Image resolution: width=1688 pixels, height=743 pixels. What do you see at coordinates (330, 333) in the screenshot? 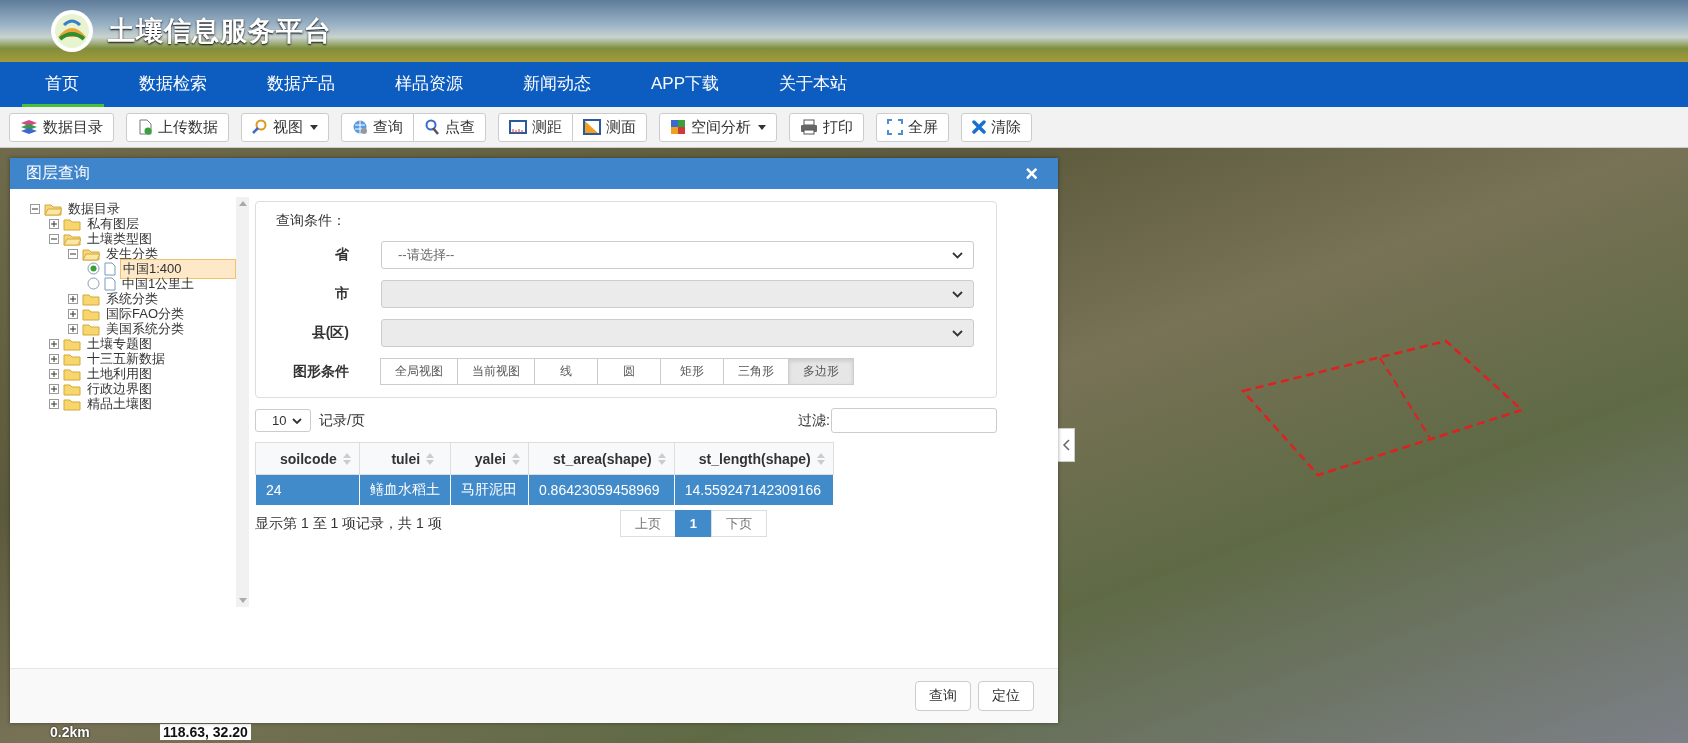
I see `field-label: 县(区)` at bounding box center [330, 333].